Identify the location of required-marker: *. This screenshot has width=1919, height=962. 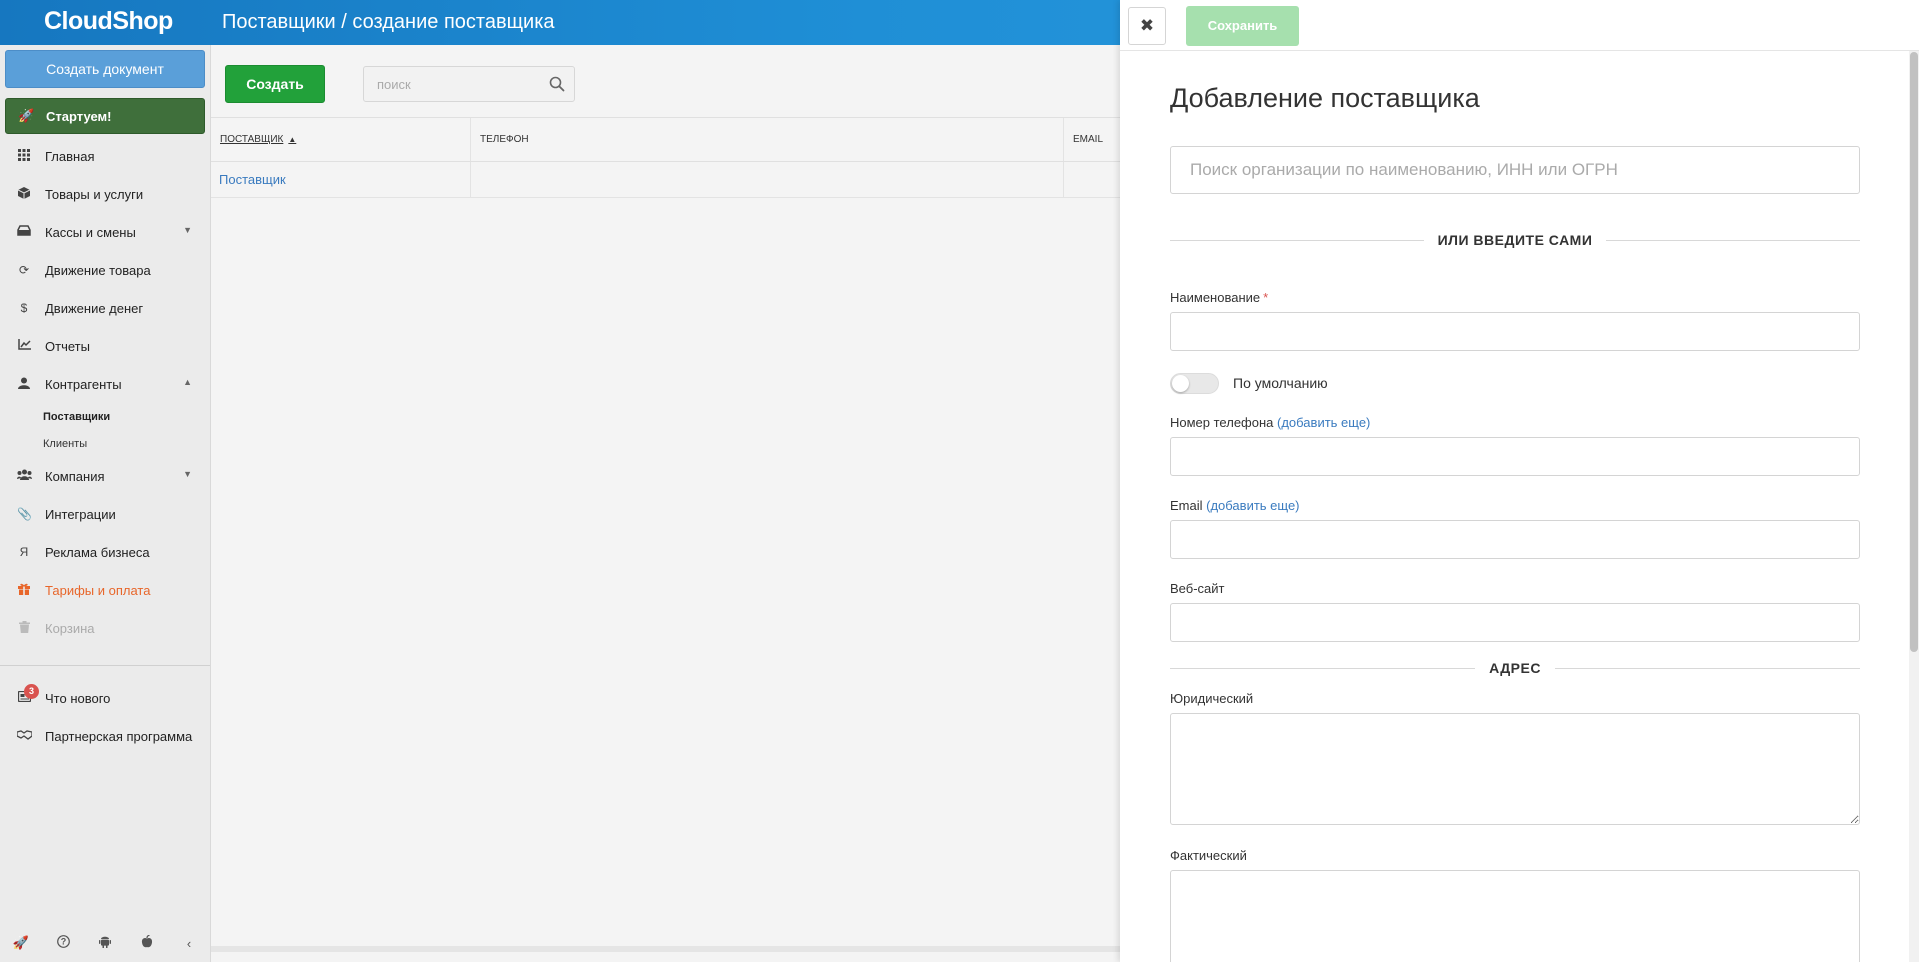
(1266, 297).